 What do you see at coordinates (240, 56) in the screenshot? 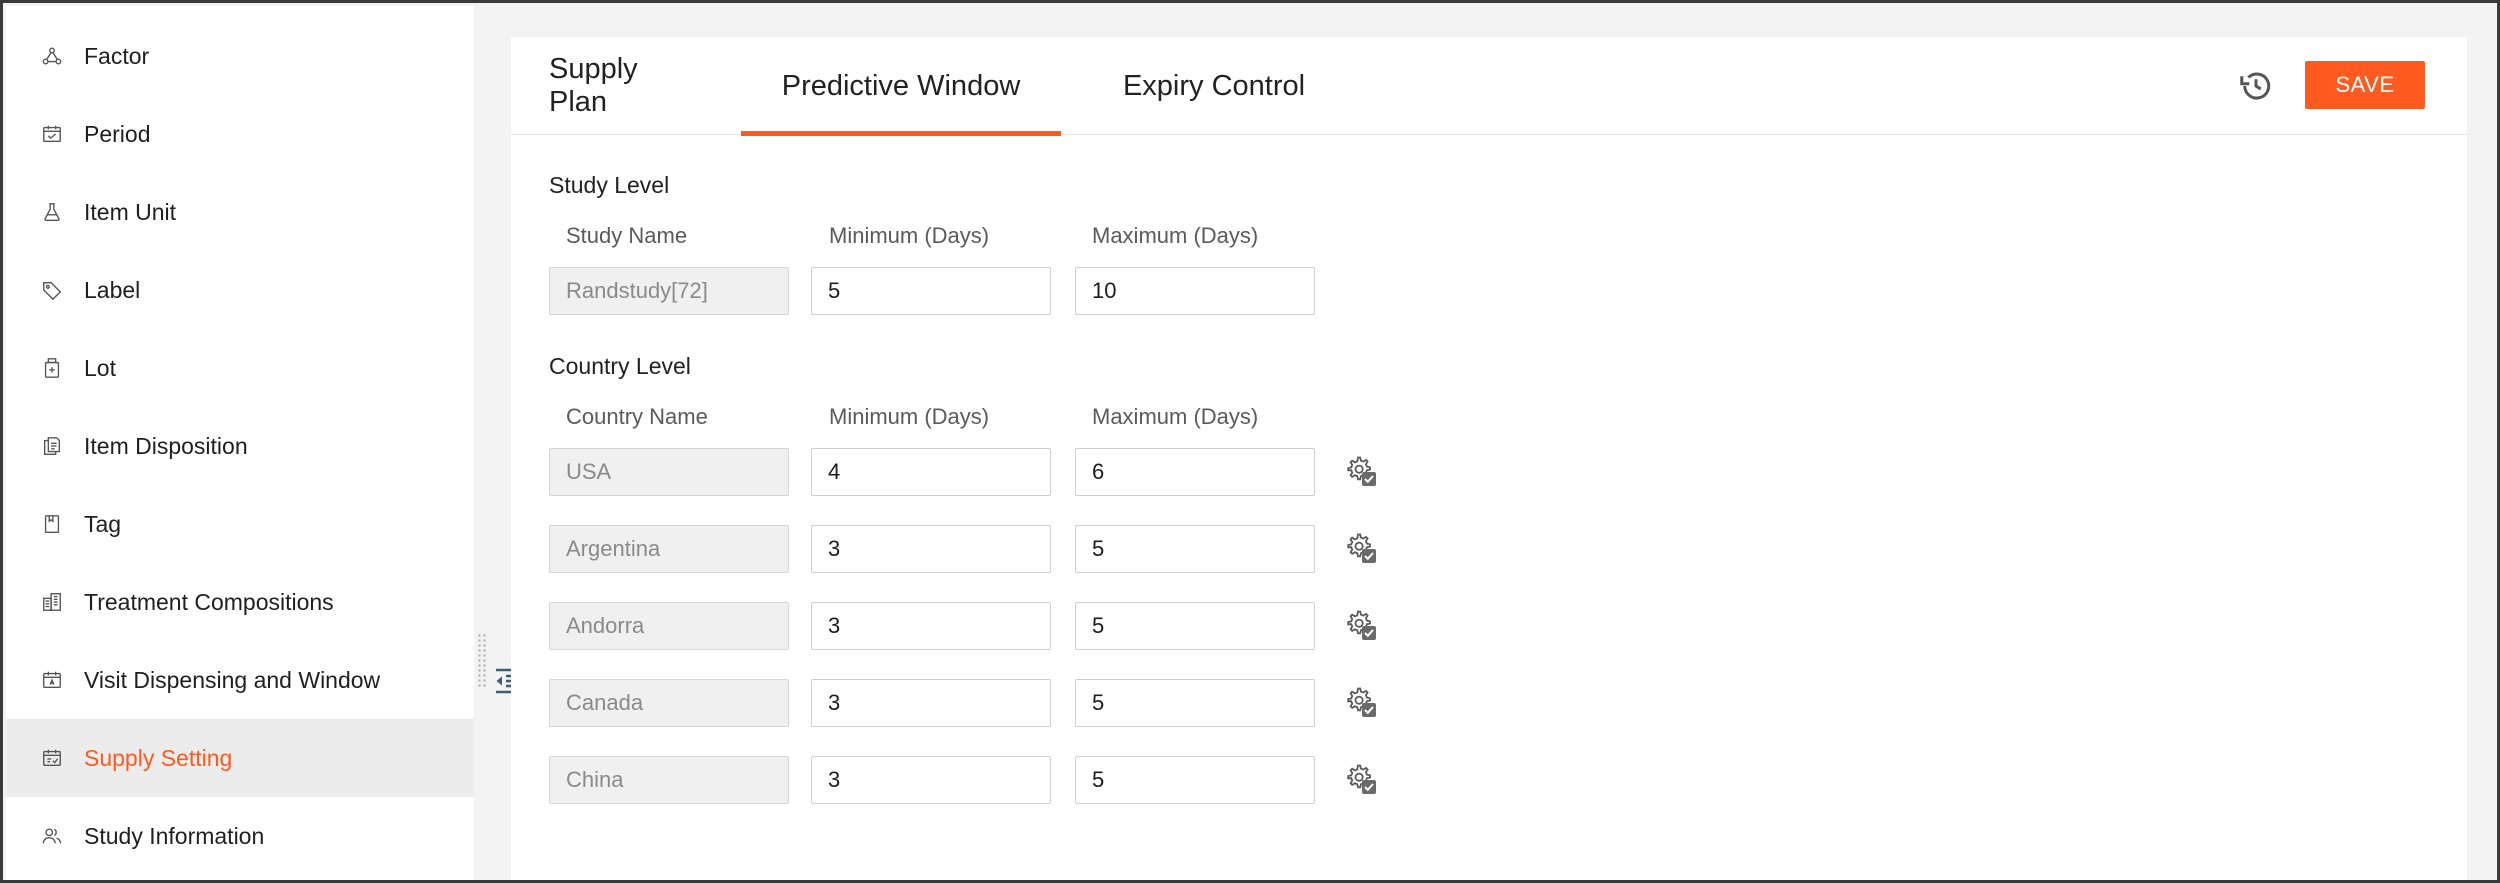
I see `sidebar-item-factor: Factor` at bounding box center [240, 56].